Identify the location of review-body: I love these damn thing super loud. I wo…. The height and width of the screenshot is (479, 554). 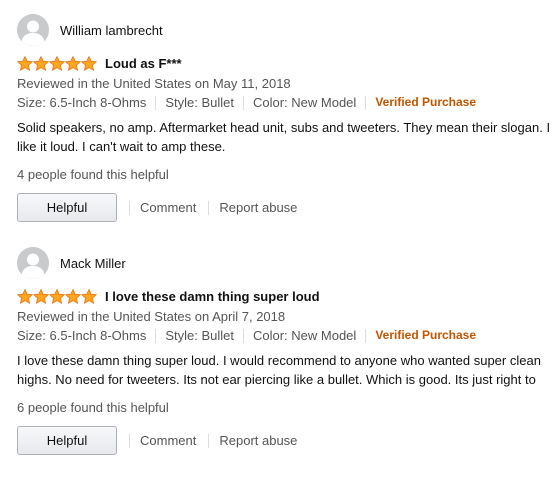
(285, 370).